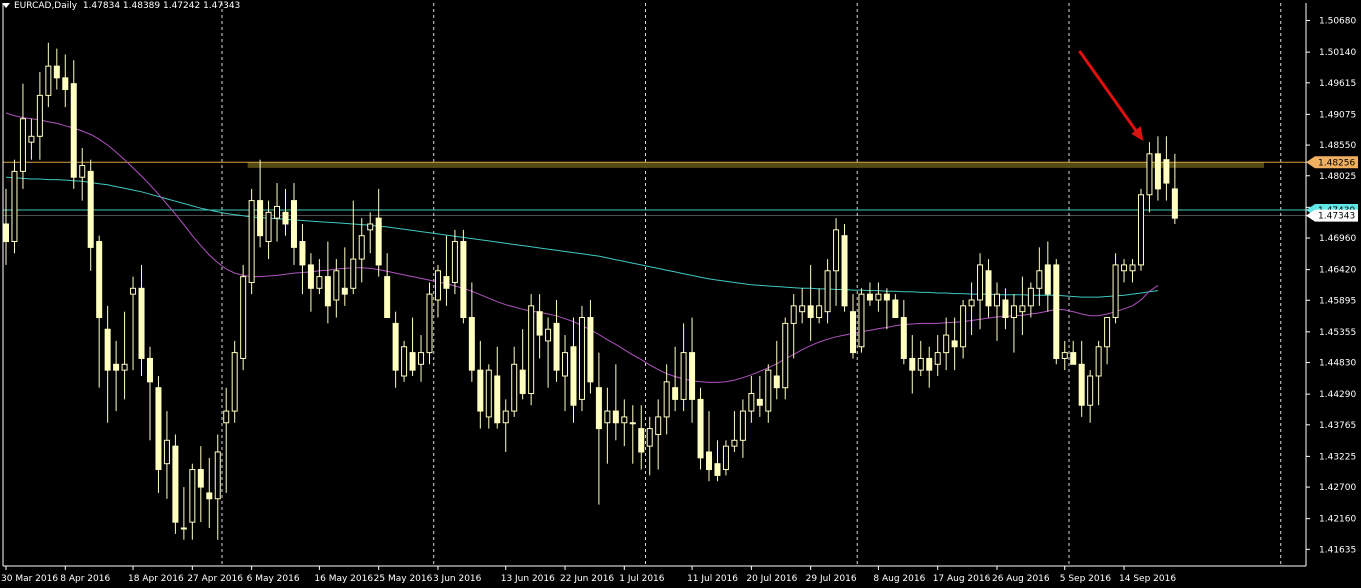 Image resolution: width=1361 pixels, height=588 pixels. What do you see at coordinates (1336, 217) in the screenshot?
I see `current-price-tag-text: 1.47343` at bounding box center [1336, 217].